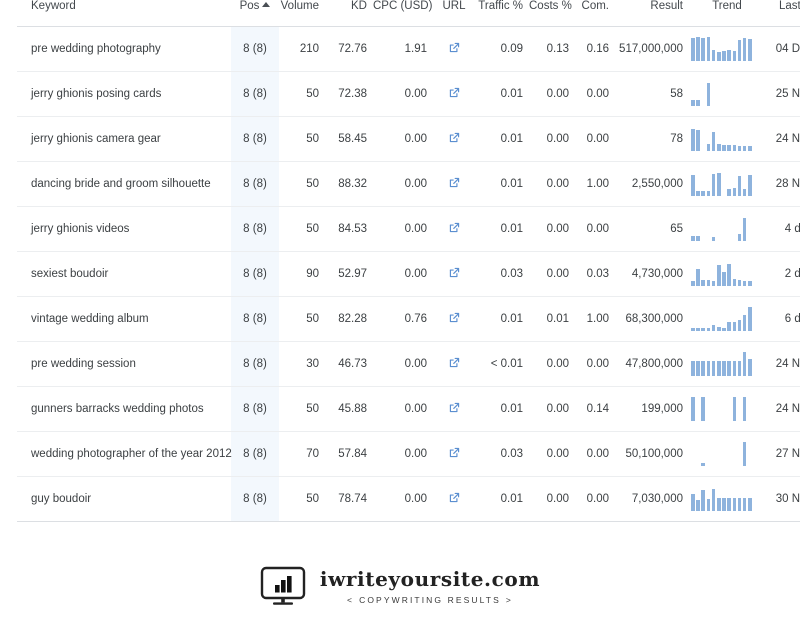 The image size is (800, 625). I want to click on column-header-pos: Pos, so click(255, 13).